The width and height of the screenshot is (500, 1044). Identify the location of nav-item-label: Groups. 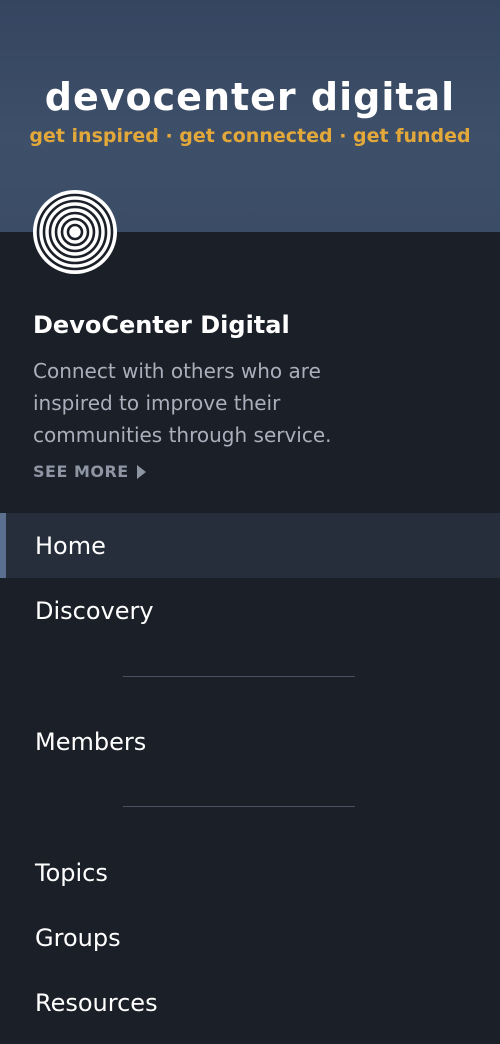
(78, 937).